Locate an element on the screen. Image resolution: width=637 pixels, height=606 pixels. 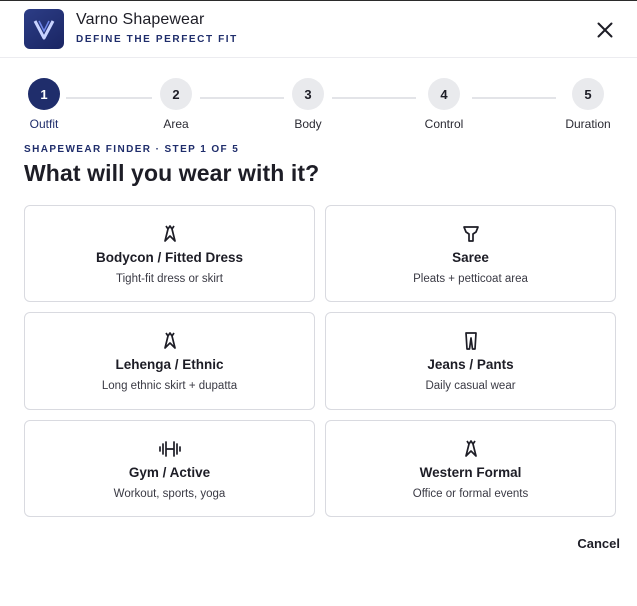
option-subtitle: Long ethnic skirt + dupatta is located at coordinates (169, 386).